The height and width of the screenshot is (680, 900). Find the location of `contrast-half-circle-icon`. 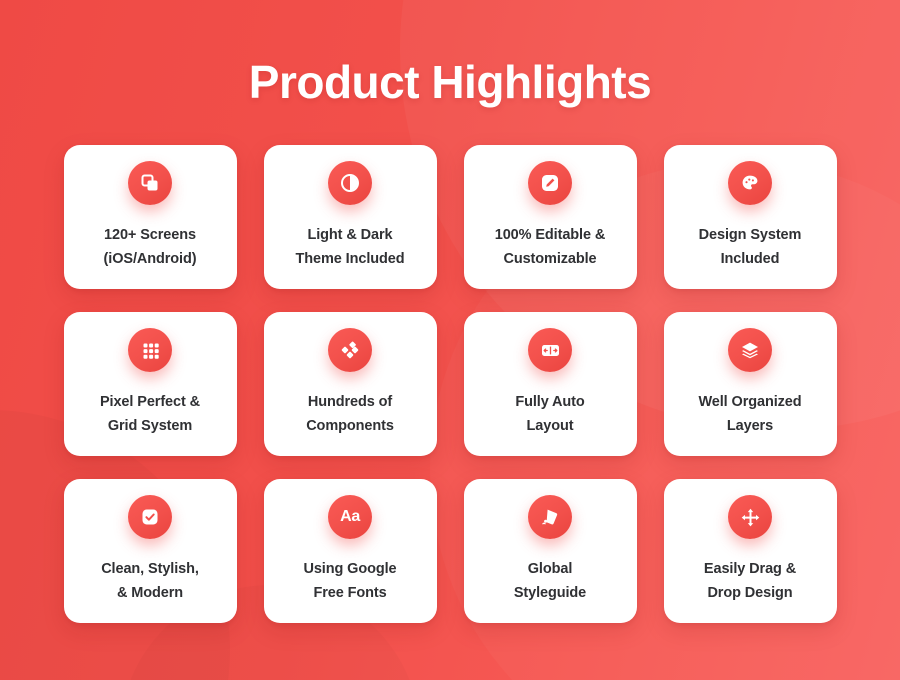

contrast-half-circle-icon is located at coordinates (350, 183).